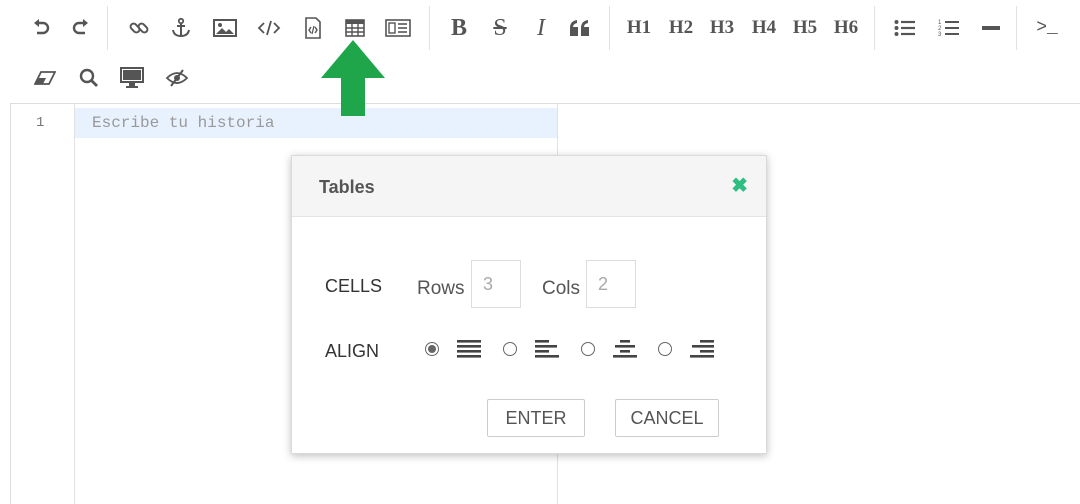  Describe the element at coordinates (183, 123) in the screenshot. I see `editor-placeholder: Escribe tu historia` at that location.